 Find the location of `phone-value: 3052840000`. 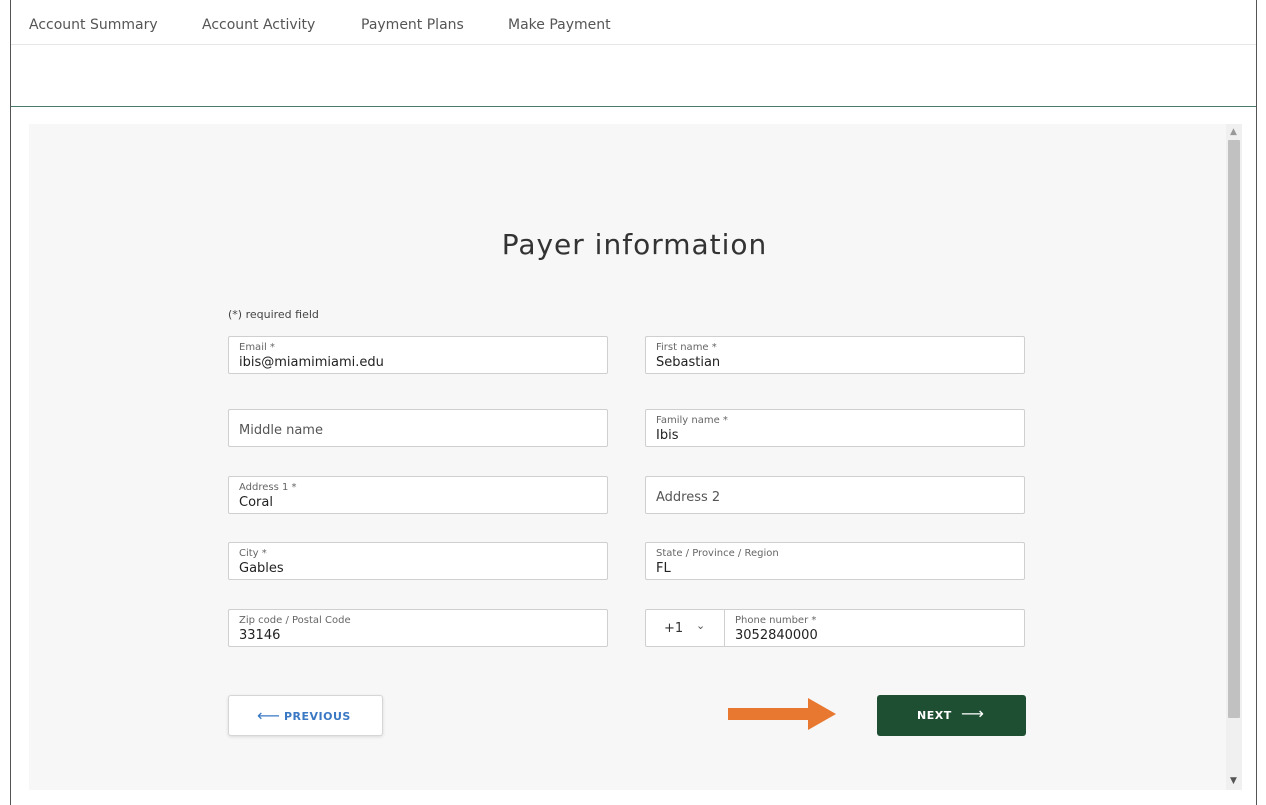

phone-value: 3052840000 is located at coordinates (776, 635).